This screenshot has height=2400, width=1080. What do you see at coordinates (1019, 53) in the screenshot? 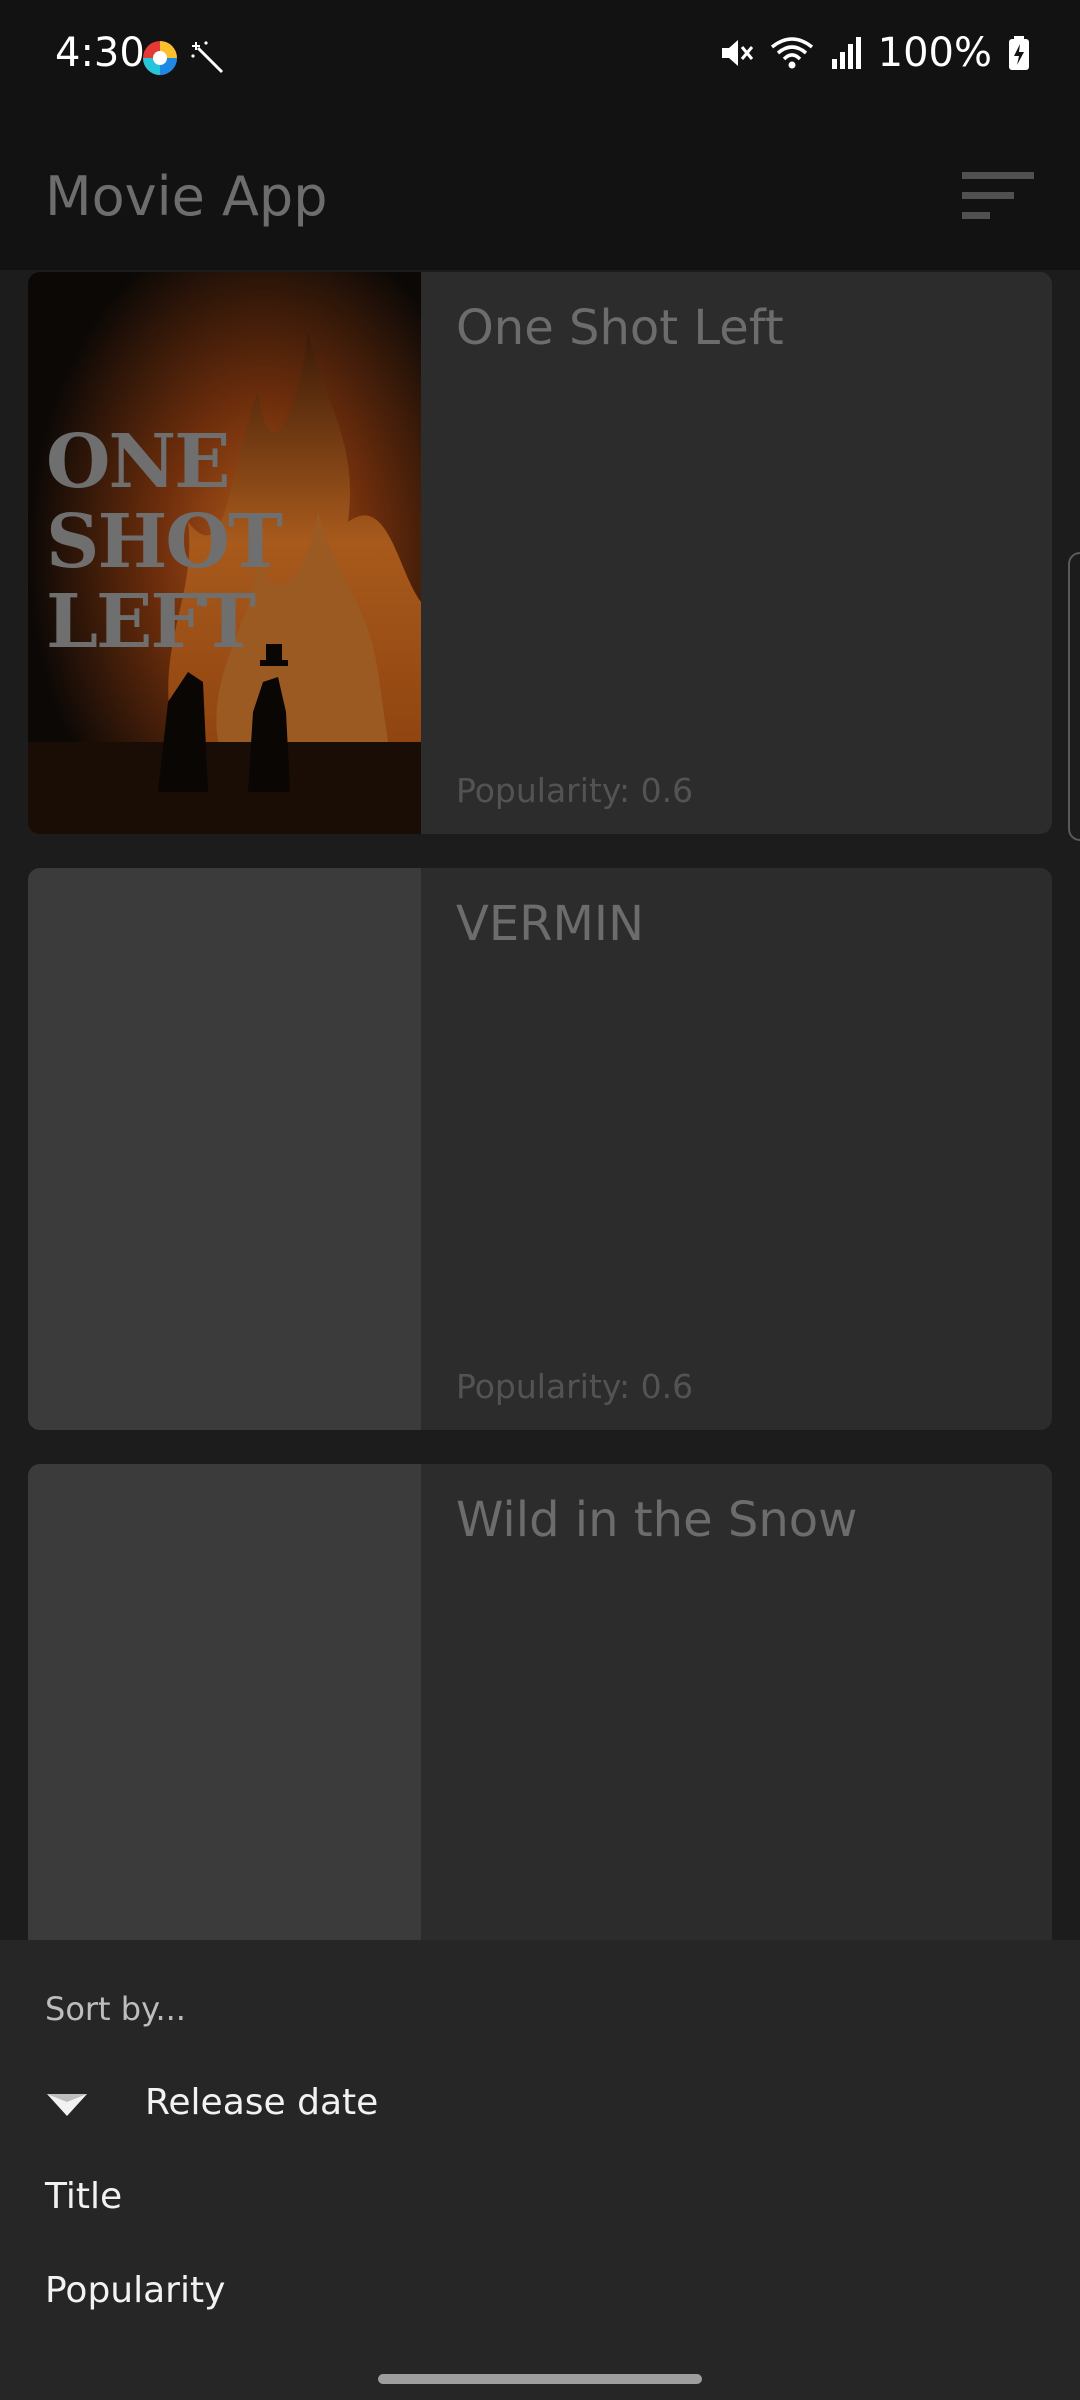
I see `battery-charging-icon` at bounding box center [1019, 53].